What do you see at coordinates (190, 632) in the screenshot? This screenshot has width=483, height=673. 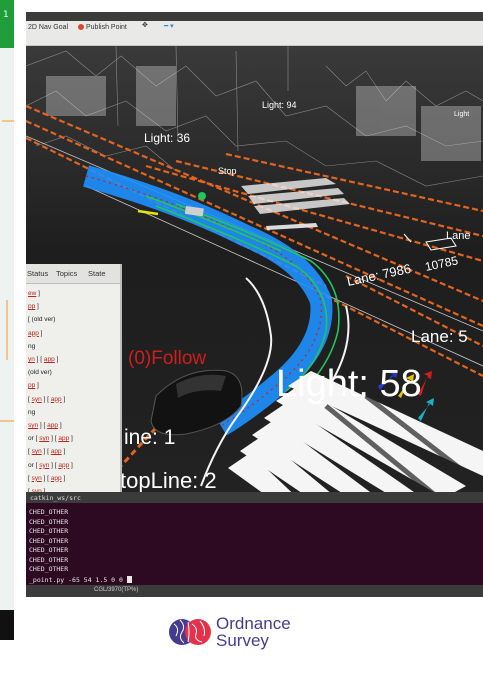 I see `os-globe-icon` at bounding box center [190, 632].